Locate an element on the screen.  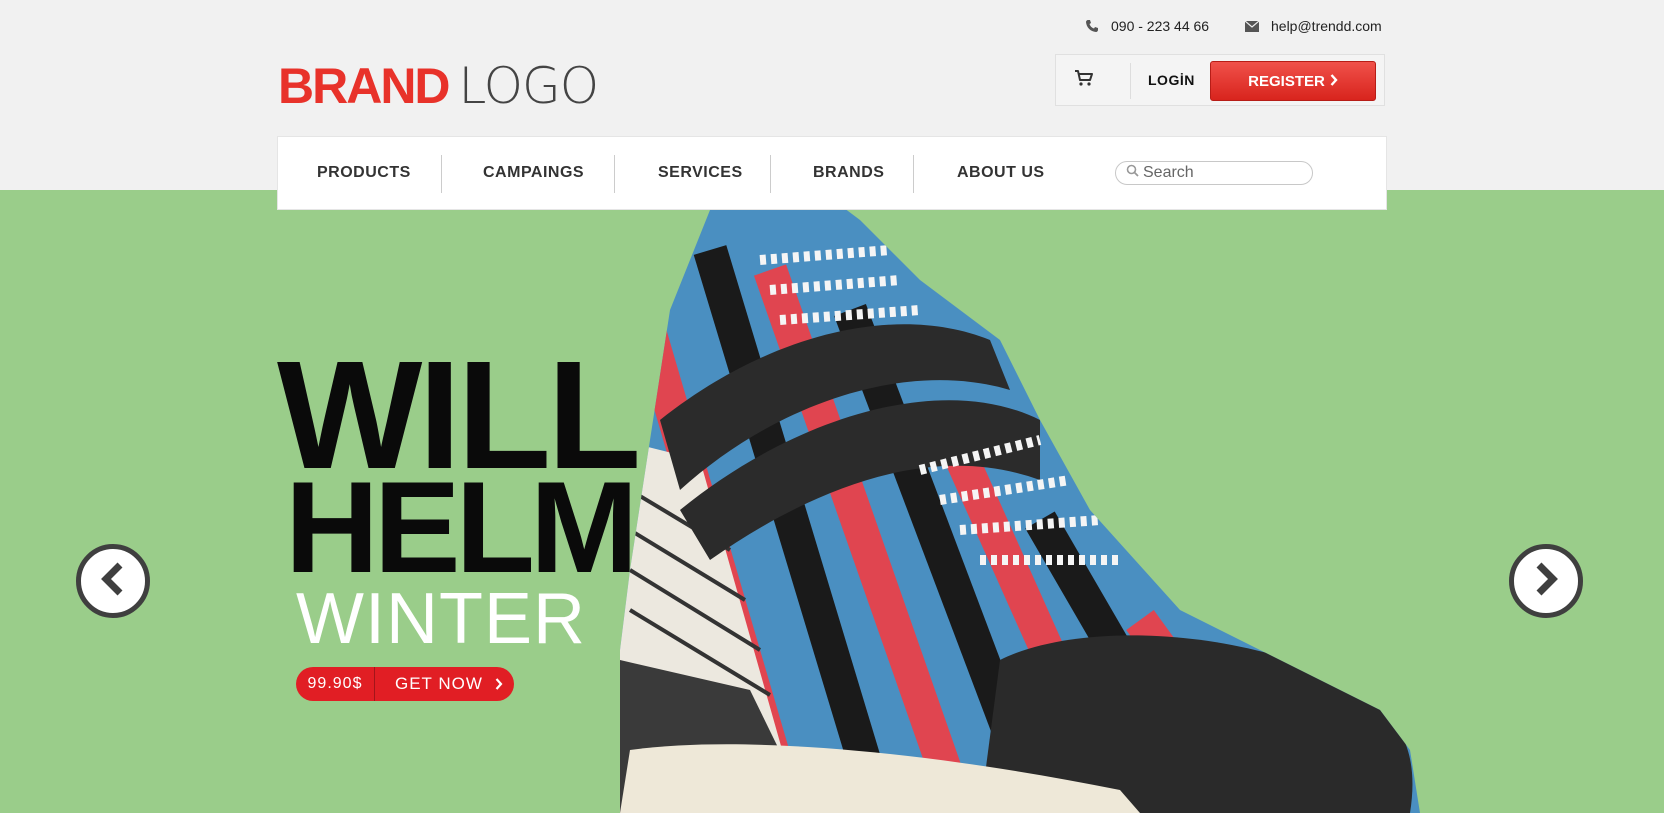
login-link: LOGİN is located at coordinates (1171, 80).